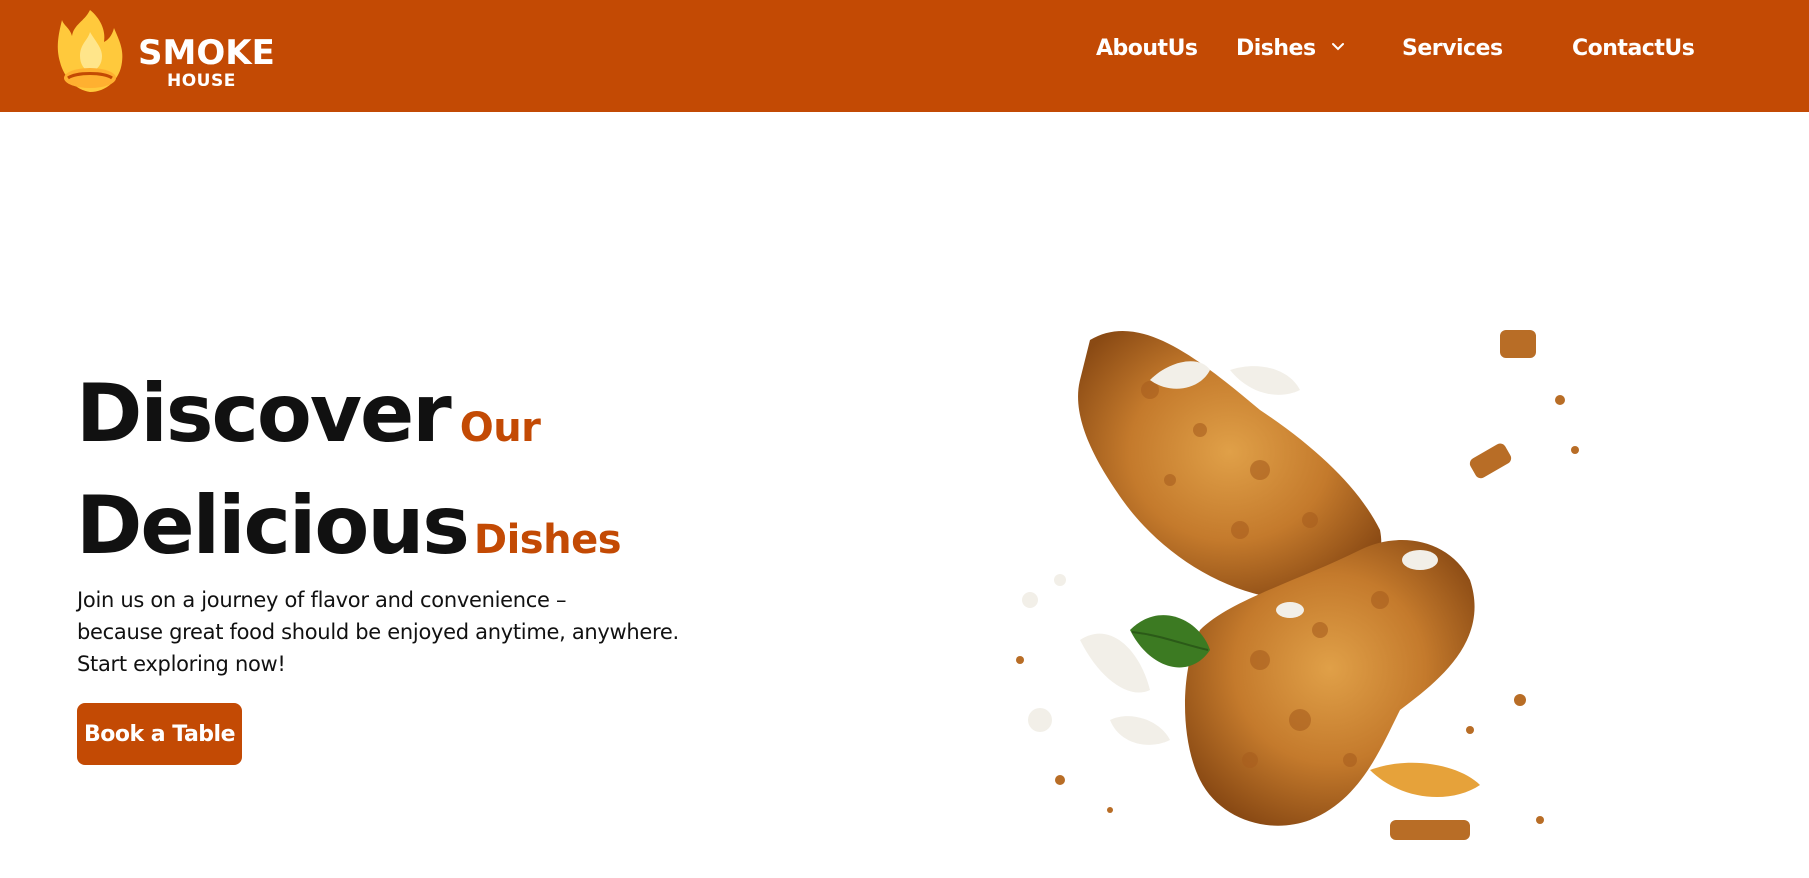  Describe the element at coordinates (1276, 48) in the screenshot. I see `nav-dishes-label: Dishes` at that location.